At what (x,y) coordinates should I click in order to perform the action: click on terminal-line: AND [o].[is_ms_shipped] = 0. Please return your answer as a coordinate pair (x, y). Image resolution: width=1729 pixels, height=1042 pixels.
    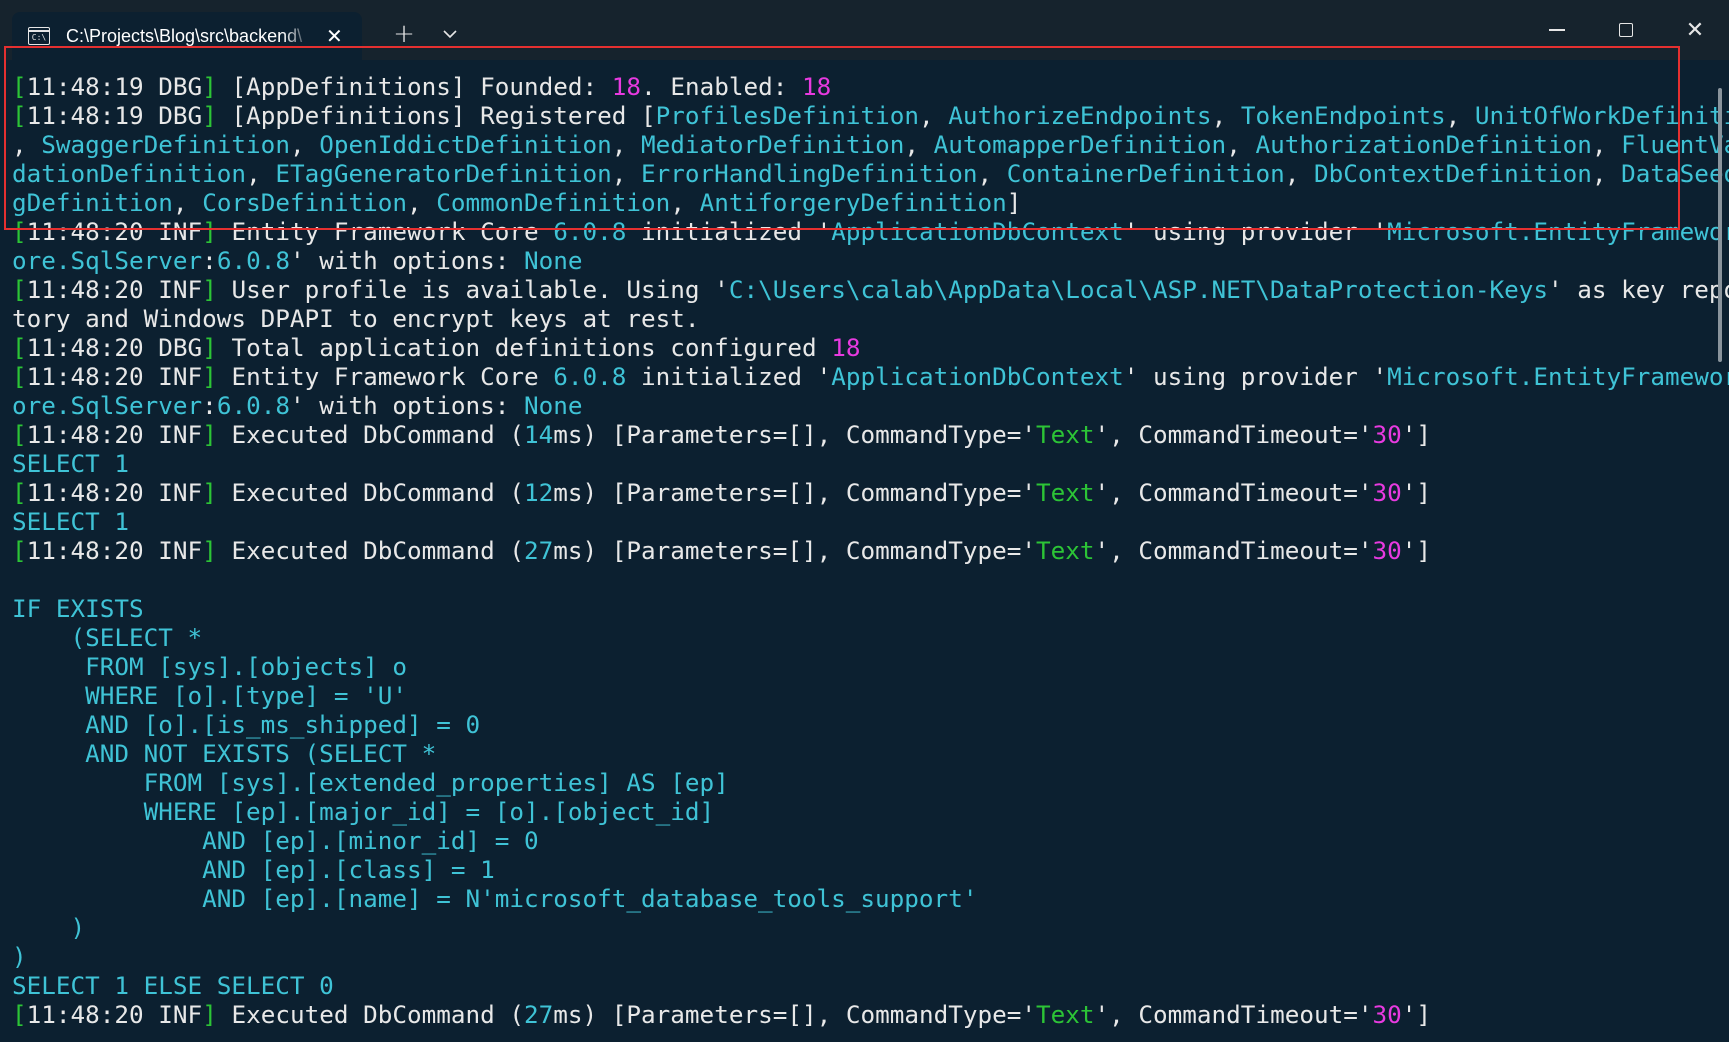
    Looking at the image, I should click on (857, 724).